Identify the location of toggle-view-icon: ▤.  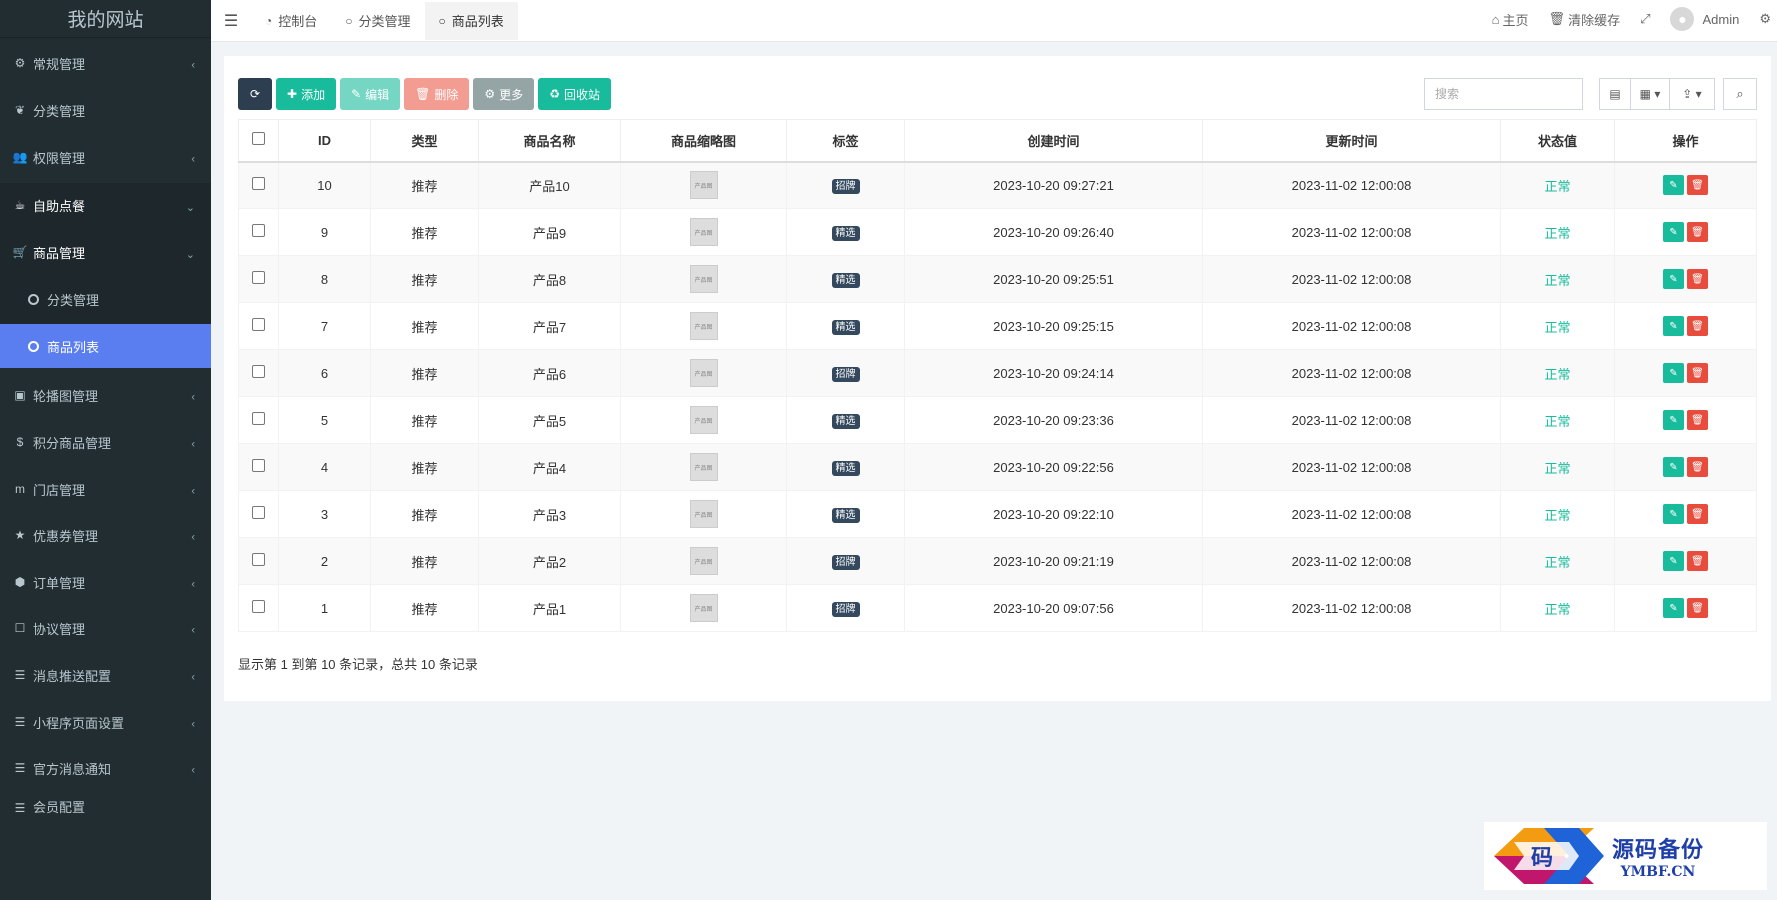
(1615, 94).